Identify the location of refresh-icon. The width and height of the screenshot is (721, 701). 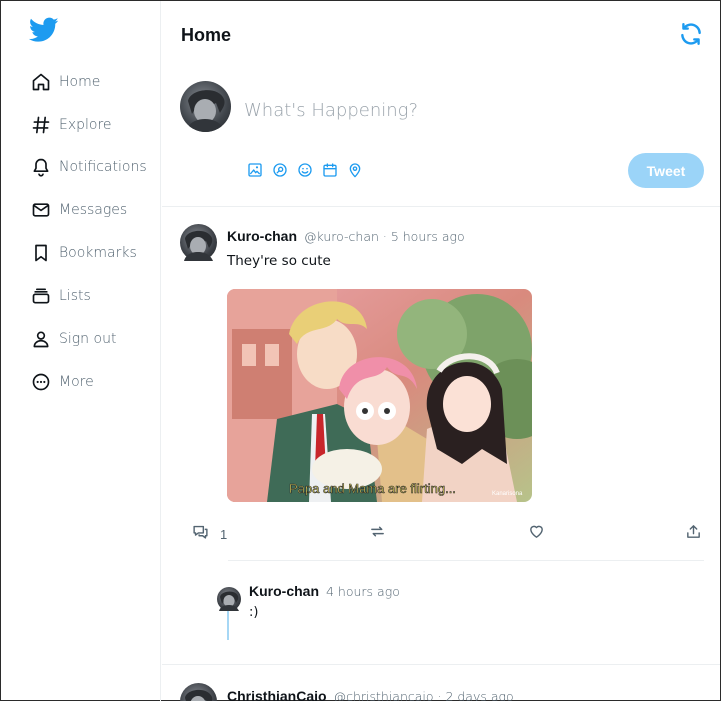
(691, 34).